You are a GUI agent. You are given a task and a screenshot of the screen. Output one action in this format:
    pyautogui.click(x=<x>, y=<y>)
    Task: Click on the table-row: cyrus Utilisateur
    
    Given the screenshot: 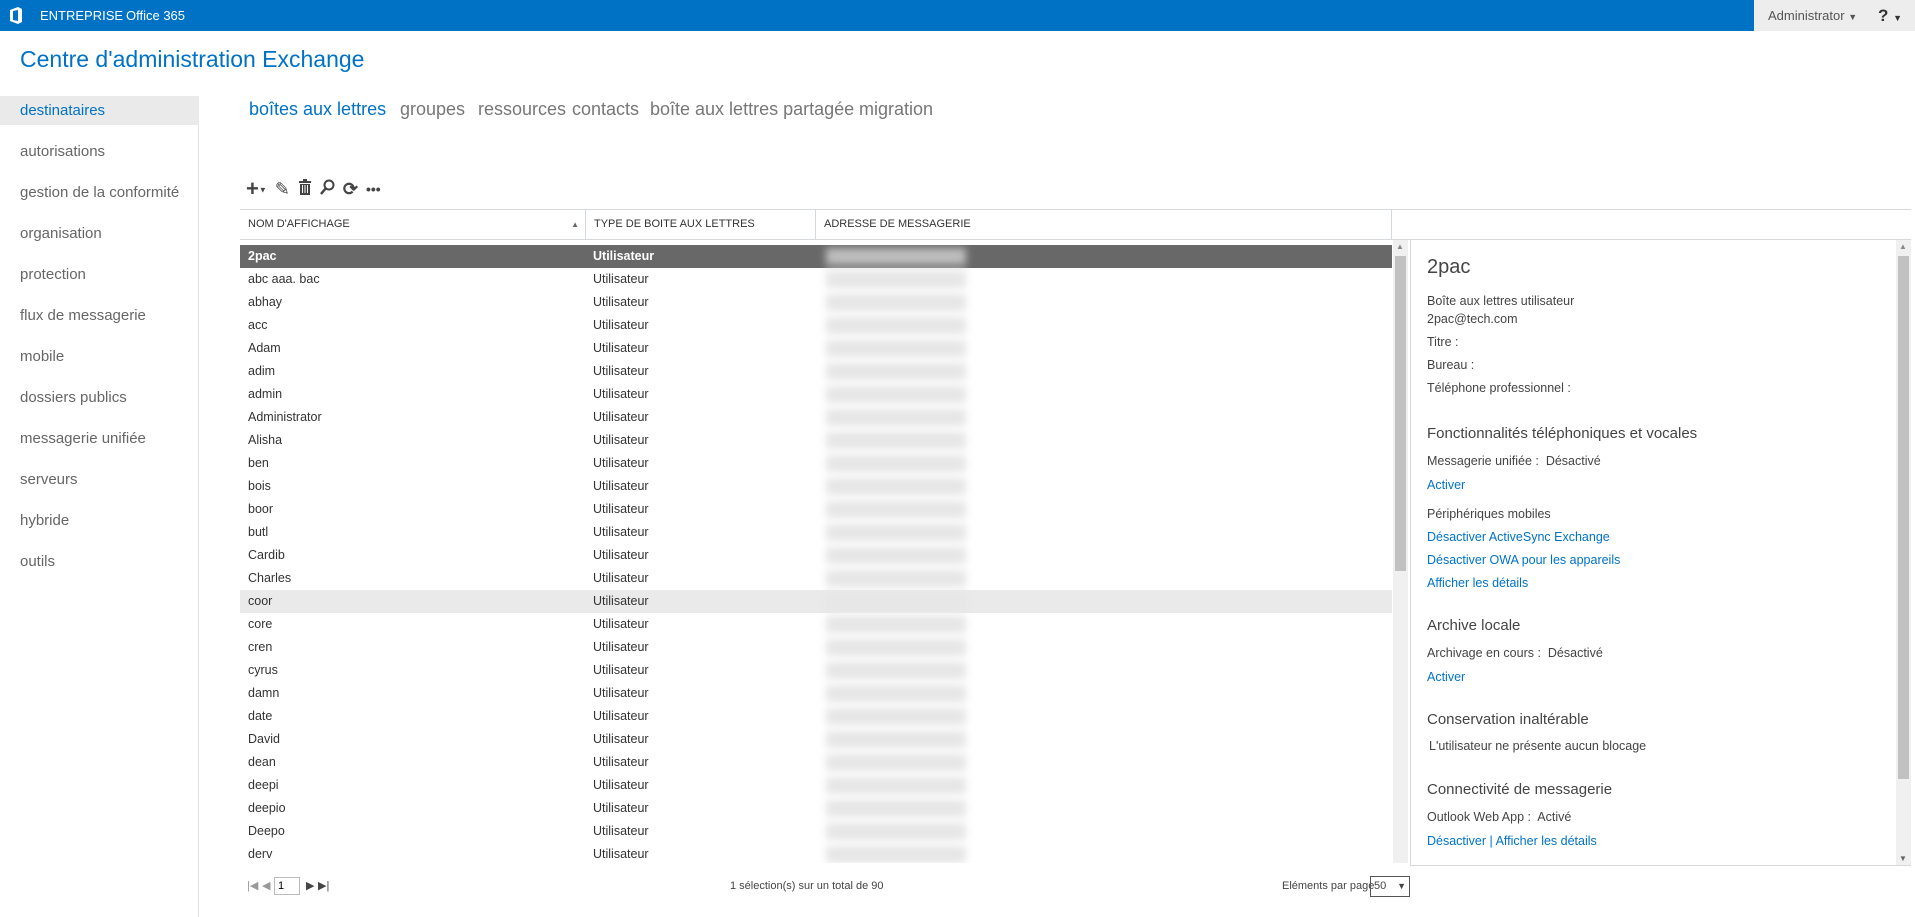 What is the action you would take?
    pyautogui.click(x=816, y=670)
    